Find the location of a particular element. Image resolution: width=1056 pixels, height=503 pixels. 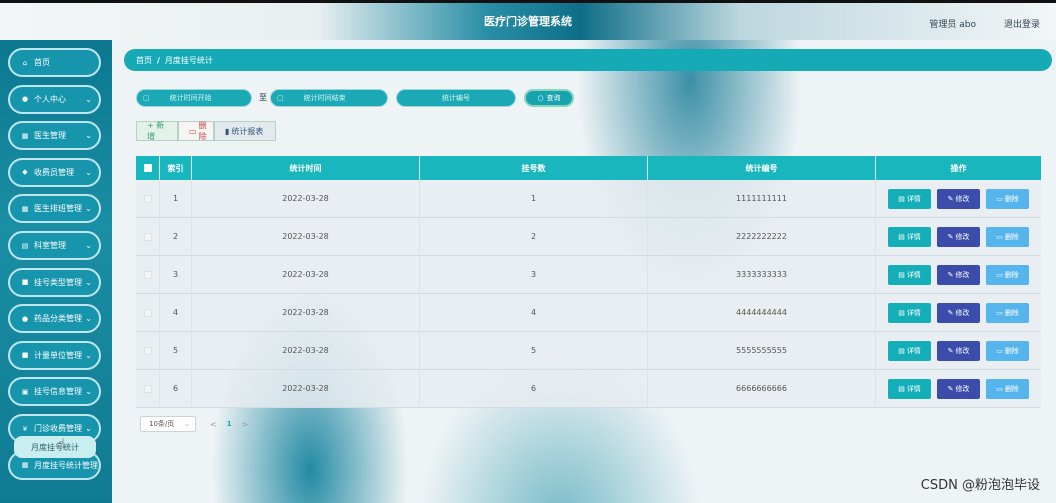

table-row: 3 2022-03-28 3 3333333333 ▤ 详情 ✎ 修改 ▭ 删除 is located at coordinates (588, 275).